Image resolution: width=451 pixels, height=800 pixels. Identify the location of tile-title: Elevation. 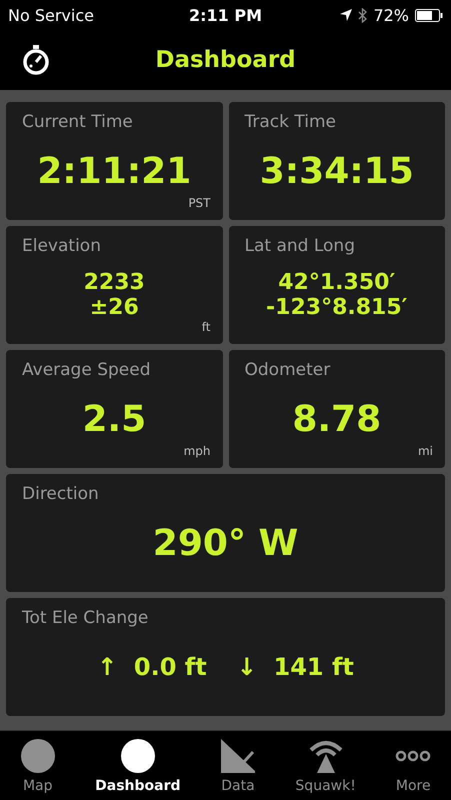
(61, 246).